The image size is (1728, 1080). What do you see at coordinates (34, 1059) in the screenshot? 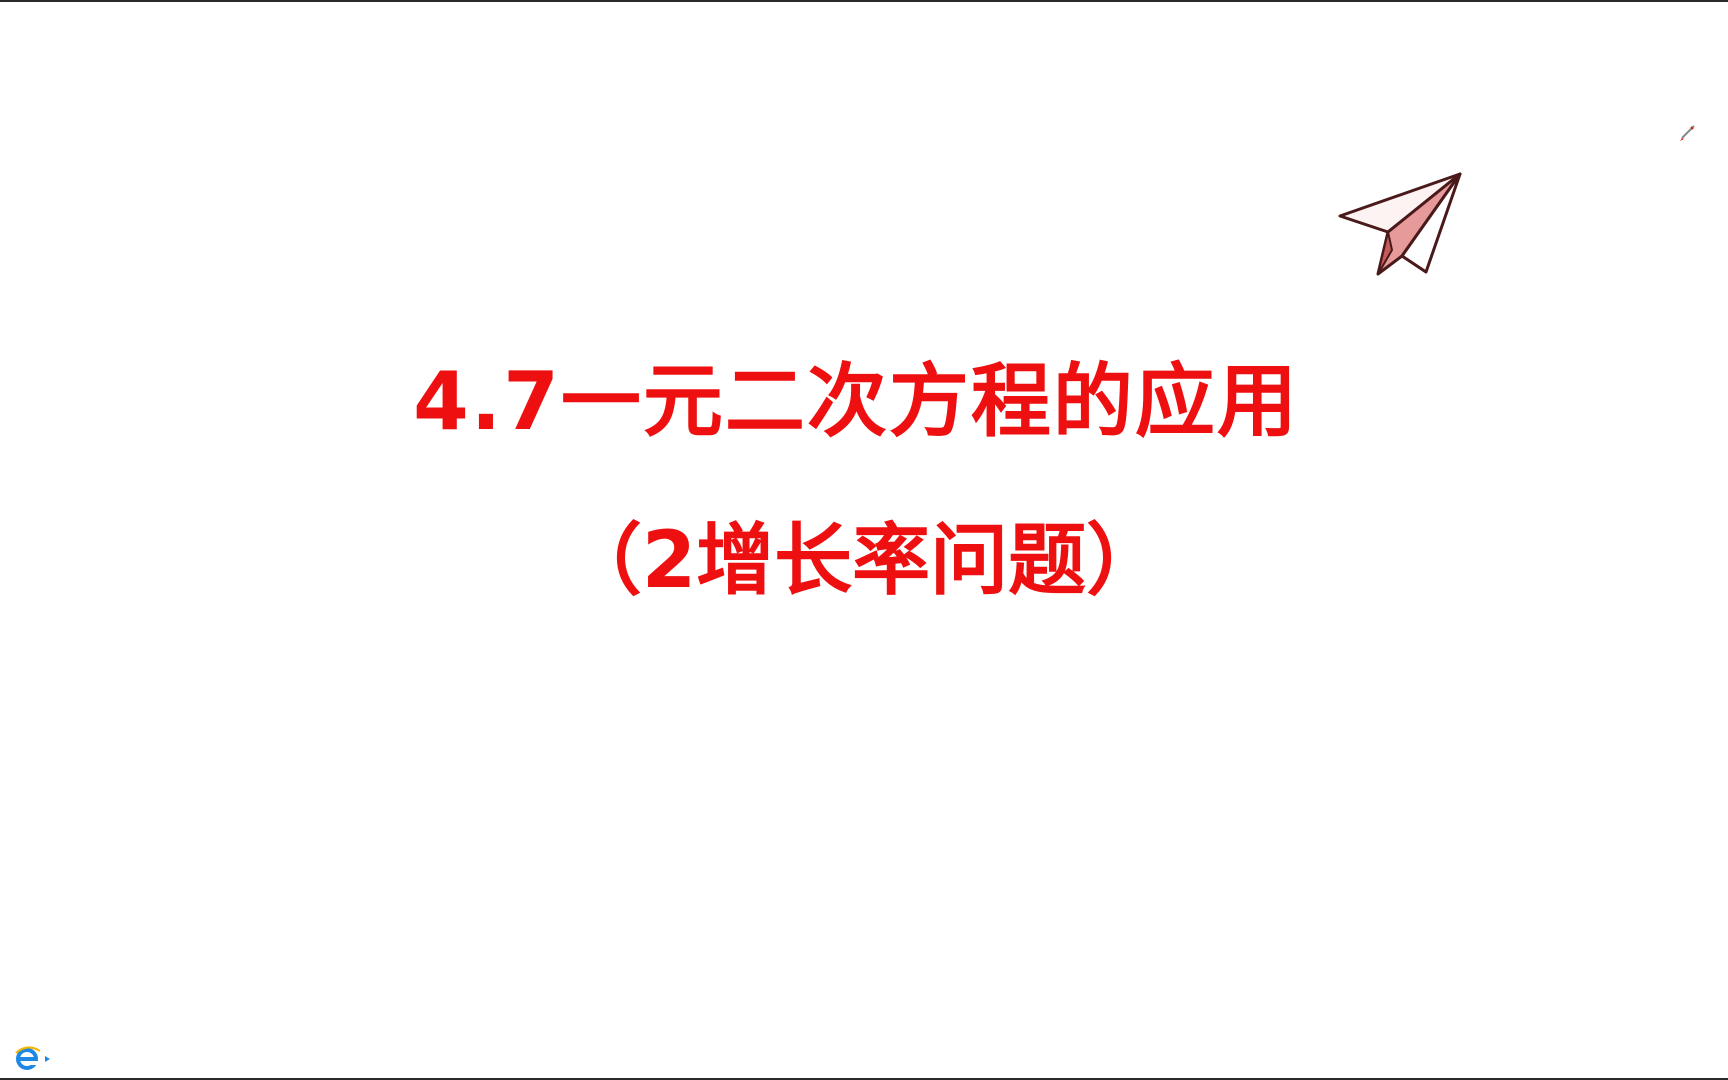
I see `ie-logo-icon` at bounding box center [34, 1059].